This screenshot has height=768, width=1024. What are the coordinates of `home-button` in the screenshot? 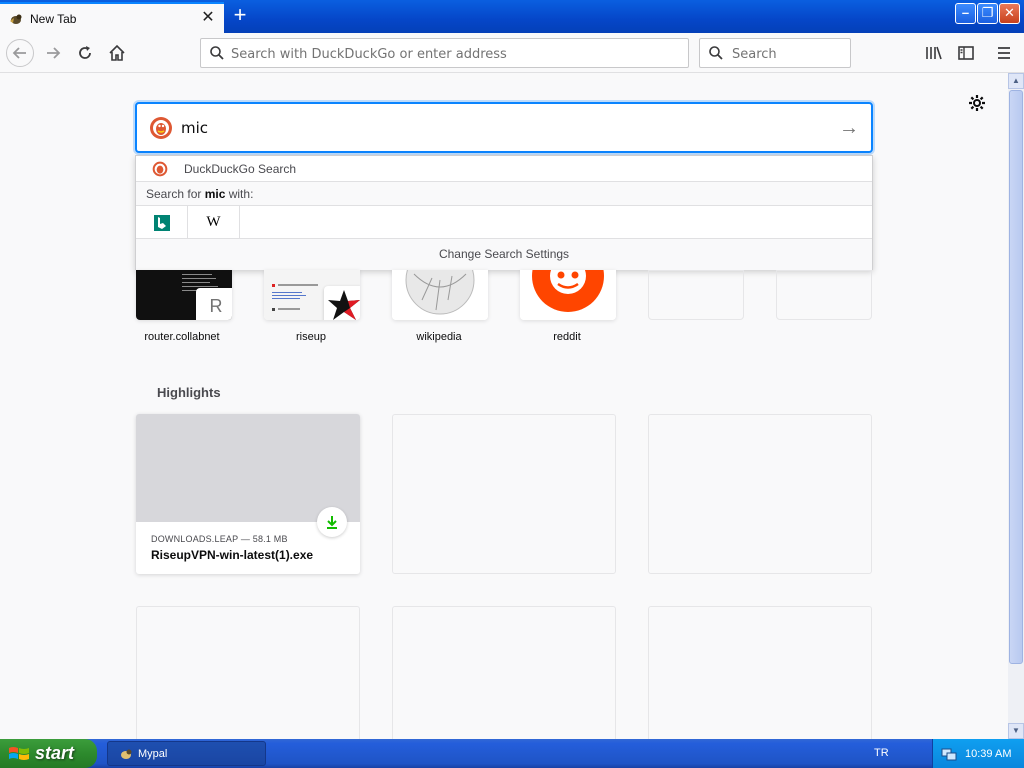 It's located at (117, 53).